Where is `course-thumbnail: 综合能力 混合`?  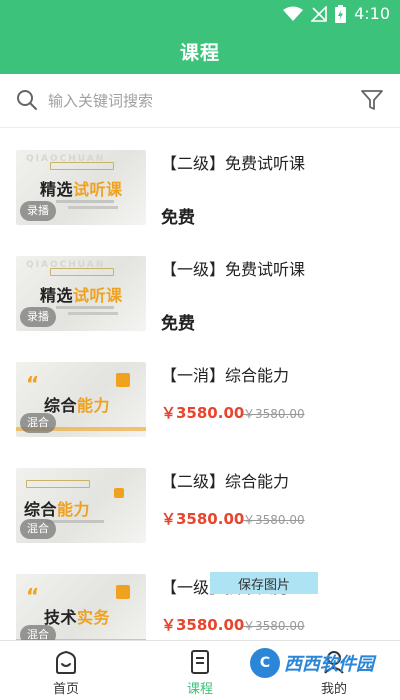
course-thumbnail: 综合能力 混合 is located at coordinates (81, 505).